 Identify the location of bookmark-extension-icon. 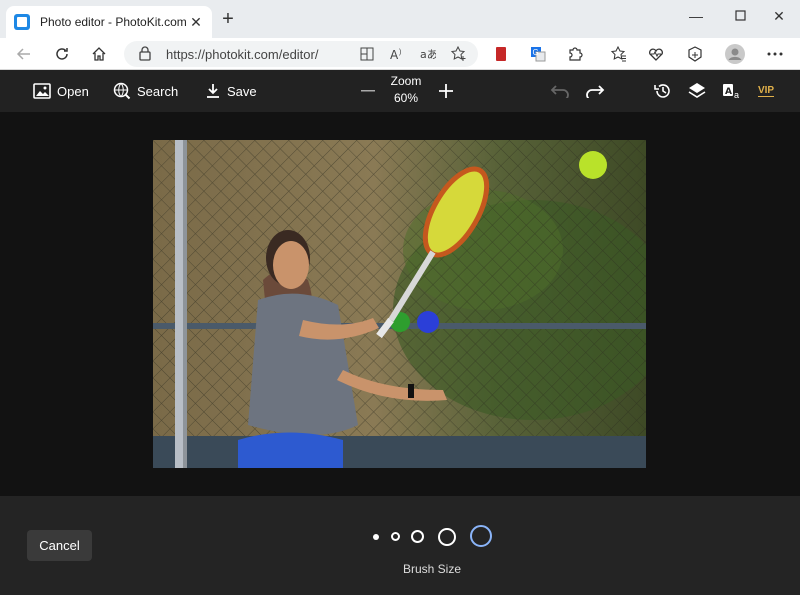
(501, 54).